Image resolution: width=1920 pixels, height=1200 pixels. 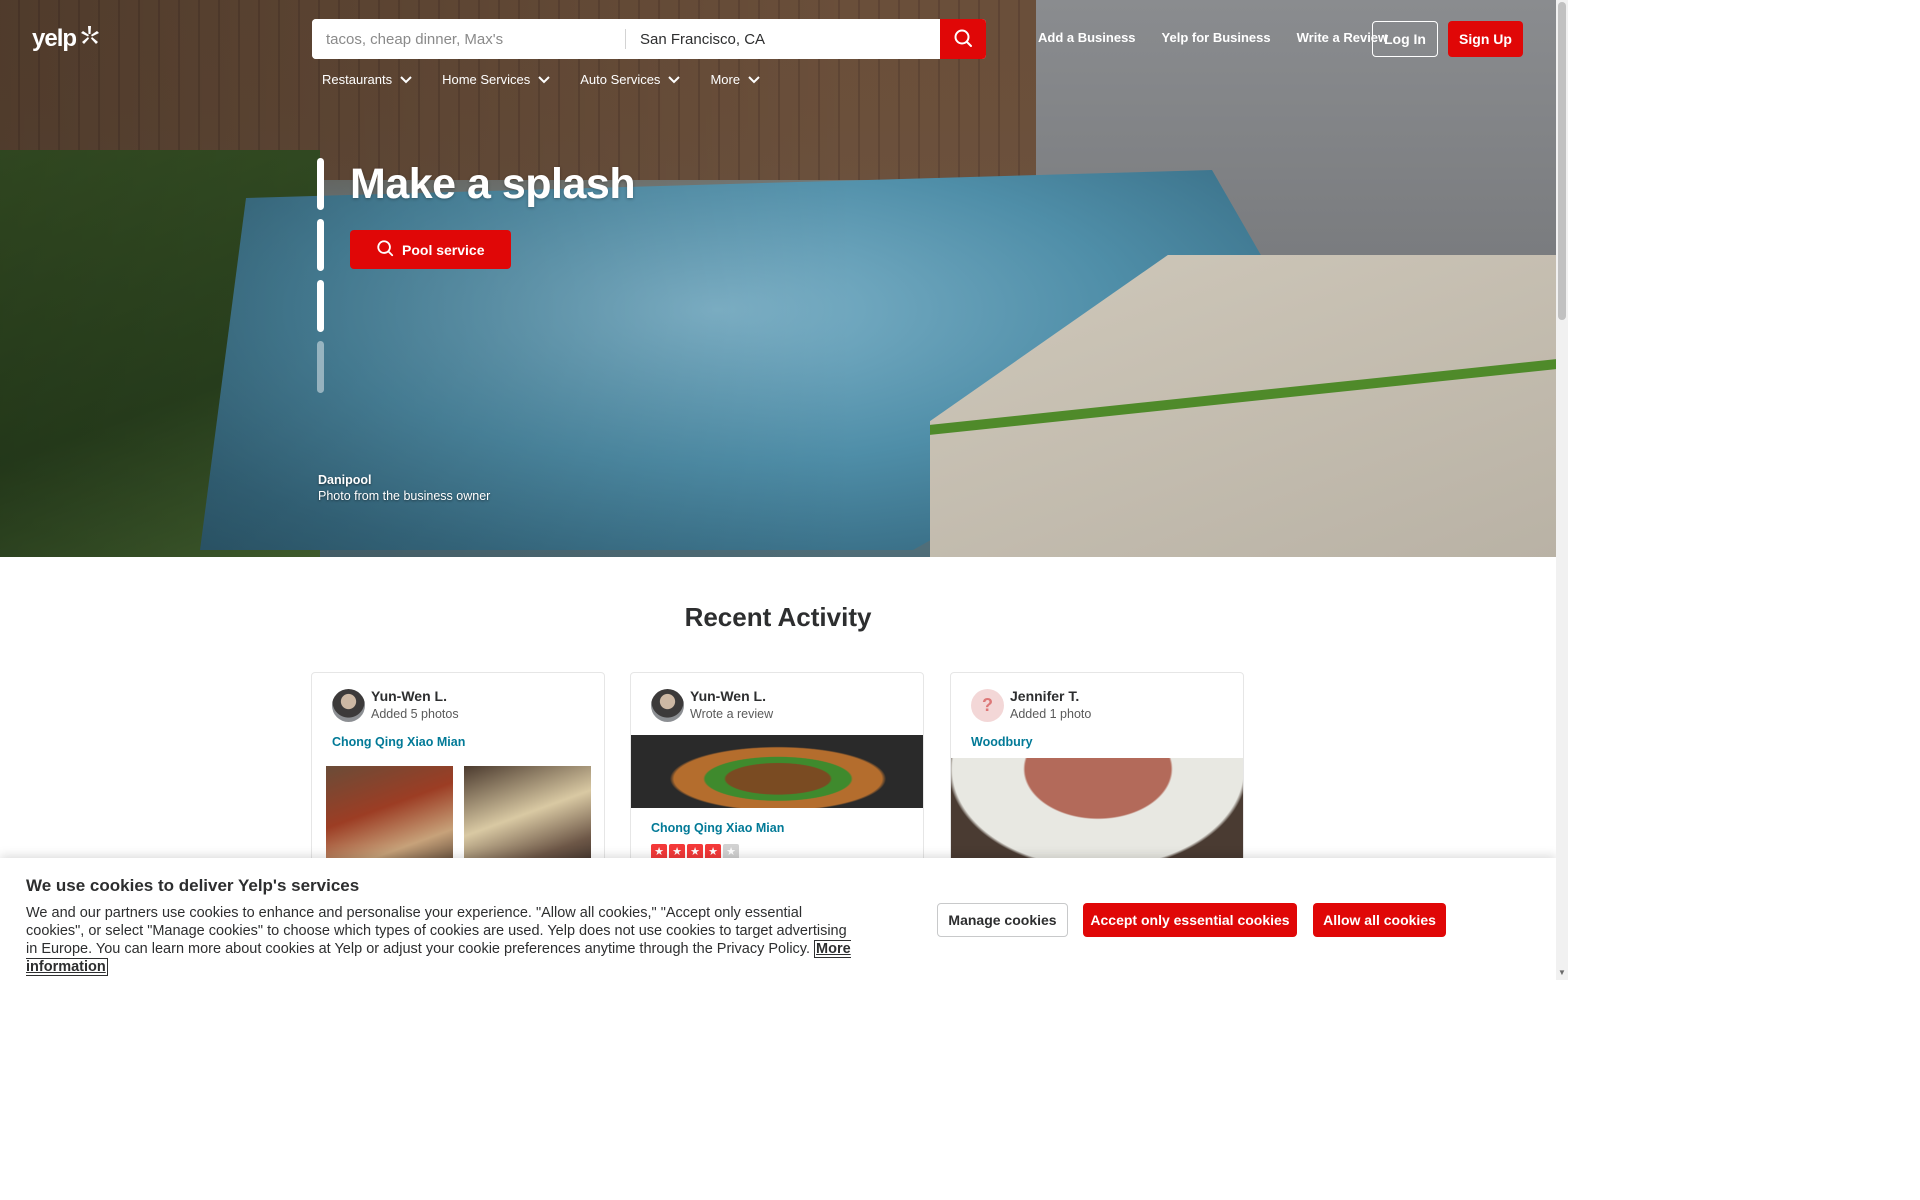 I want to click on activity-action: Added 1 photo, so click(x=1051, y=714).